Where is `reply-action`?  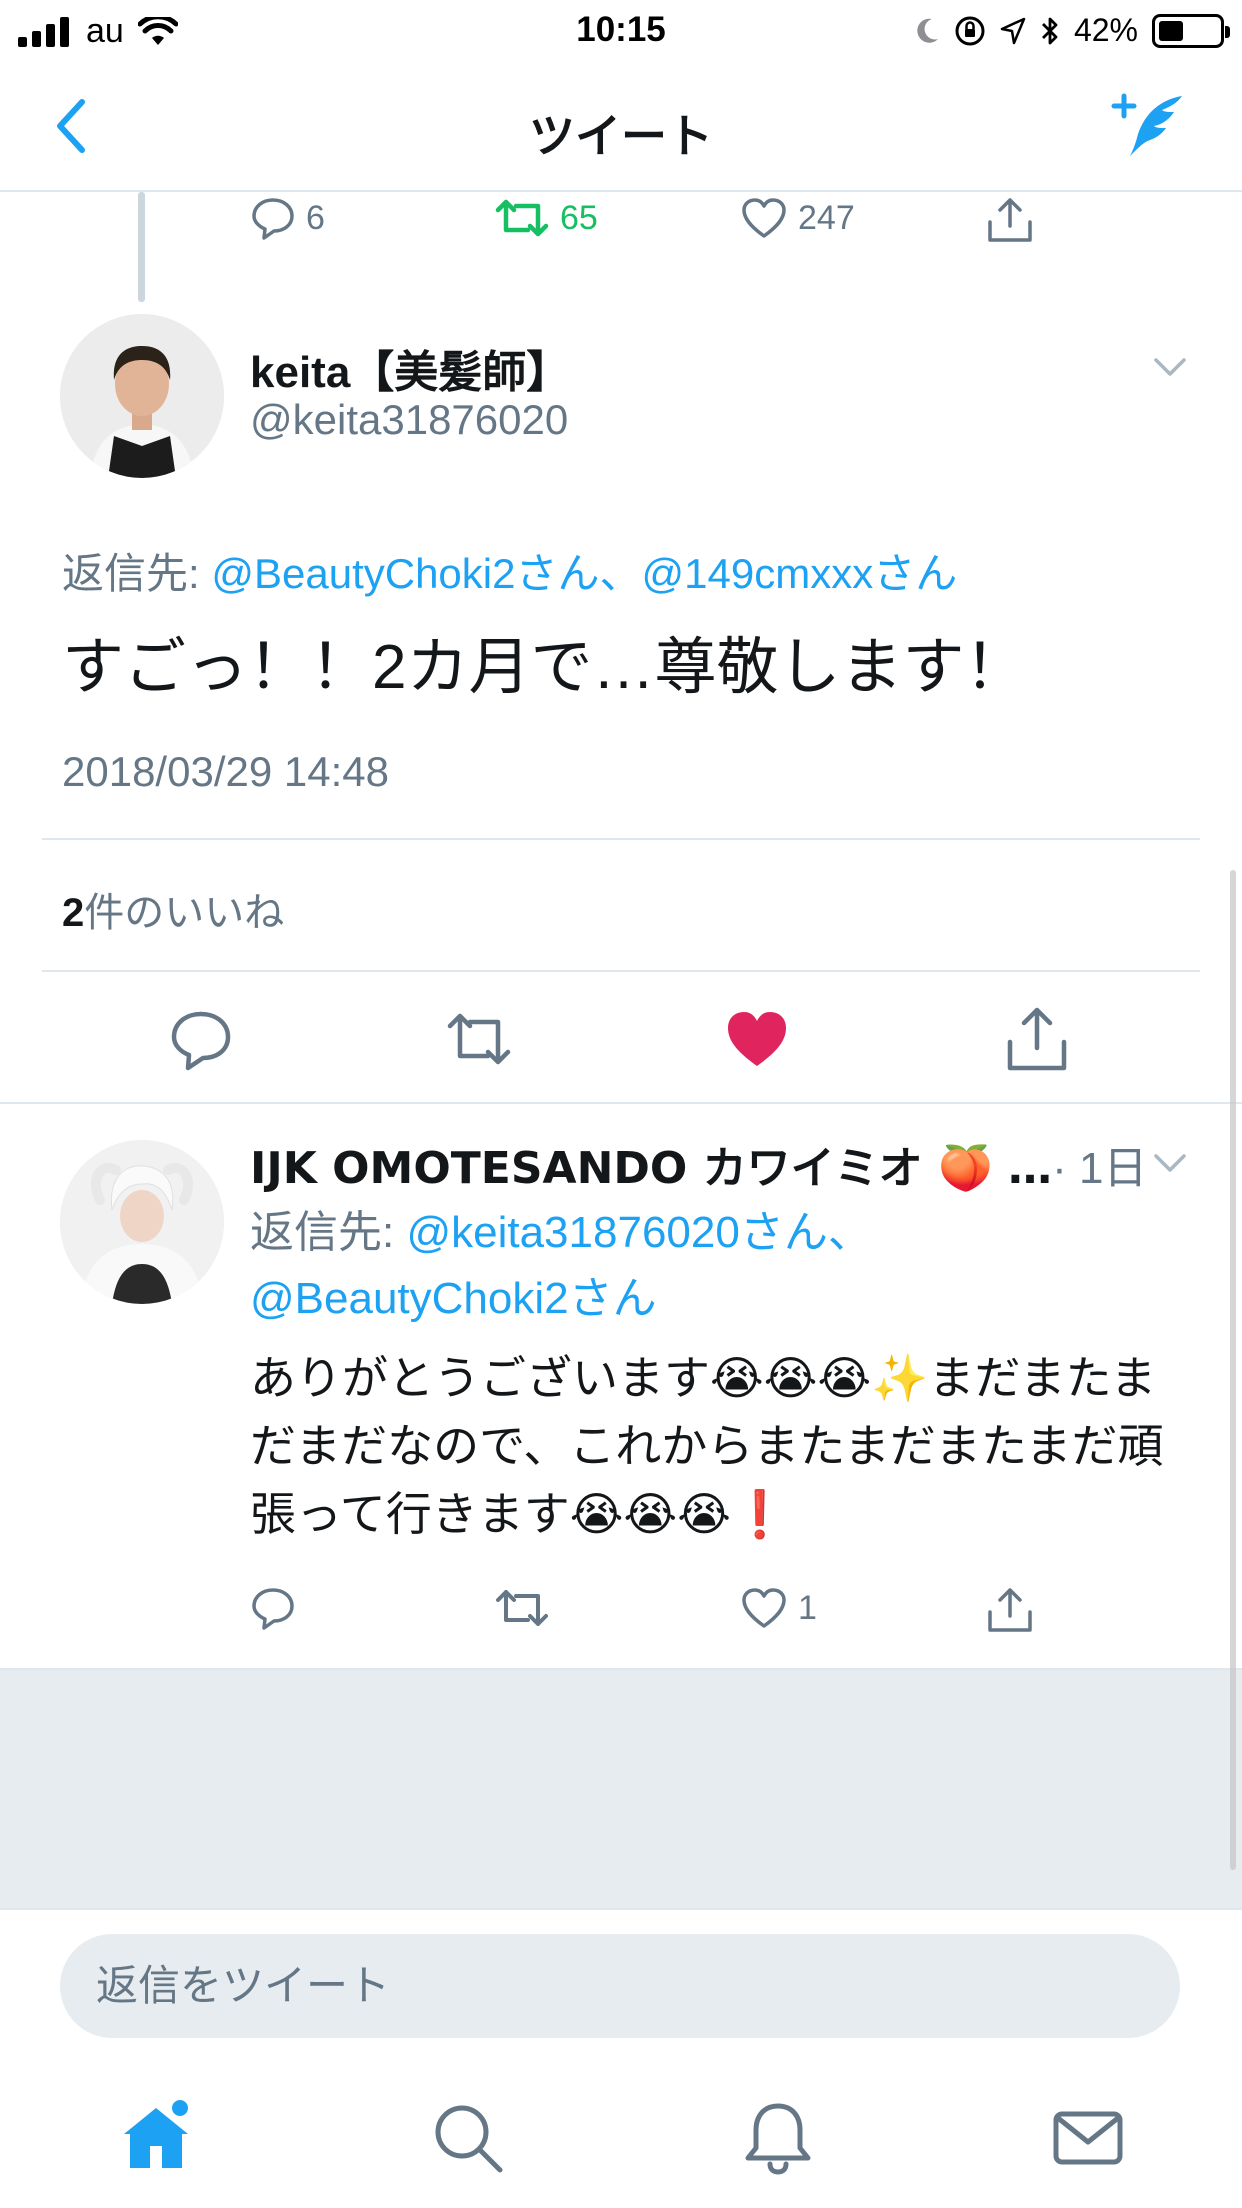 reply-action is located at coordinates (273, 1608).